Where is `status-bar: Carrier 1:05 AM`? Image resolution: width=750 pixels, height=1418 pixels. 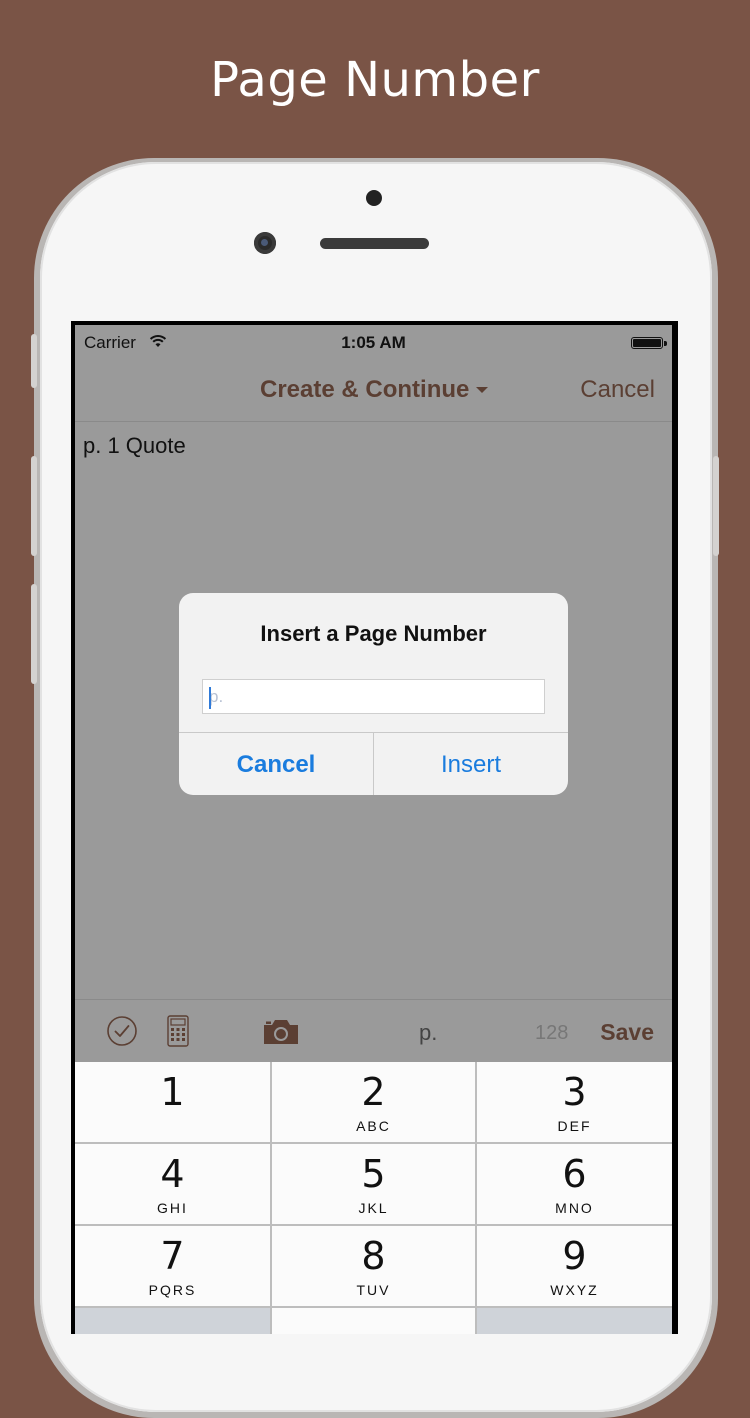 status-bar: Carrier 1:05 AM is located at coordinates (373, 342).